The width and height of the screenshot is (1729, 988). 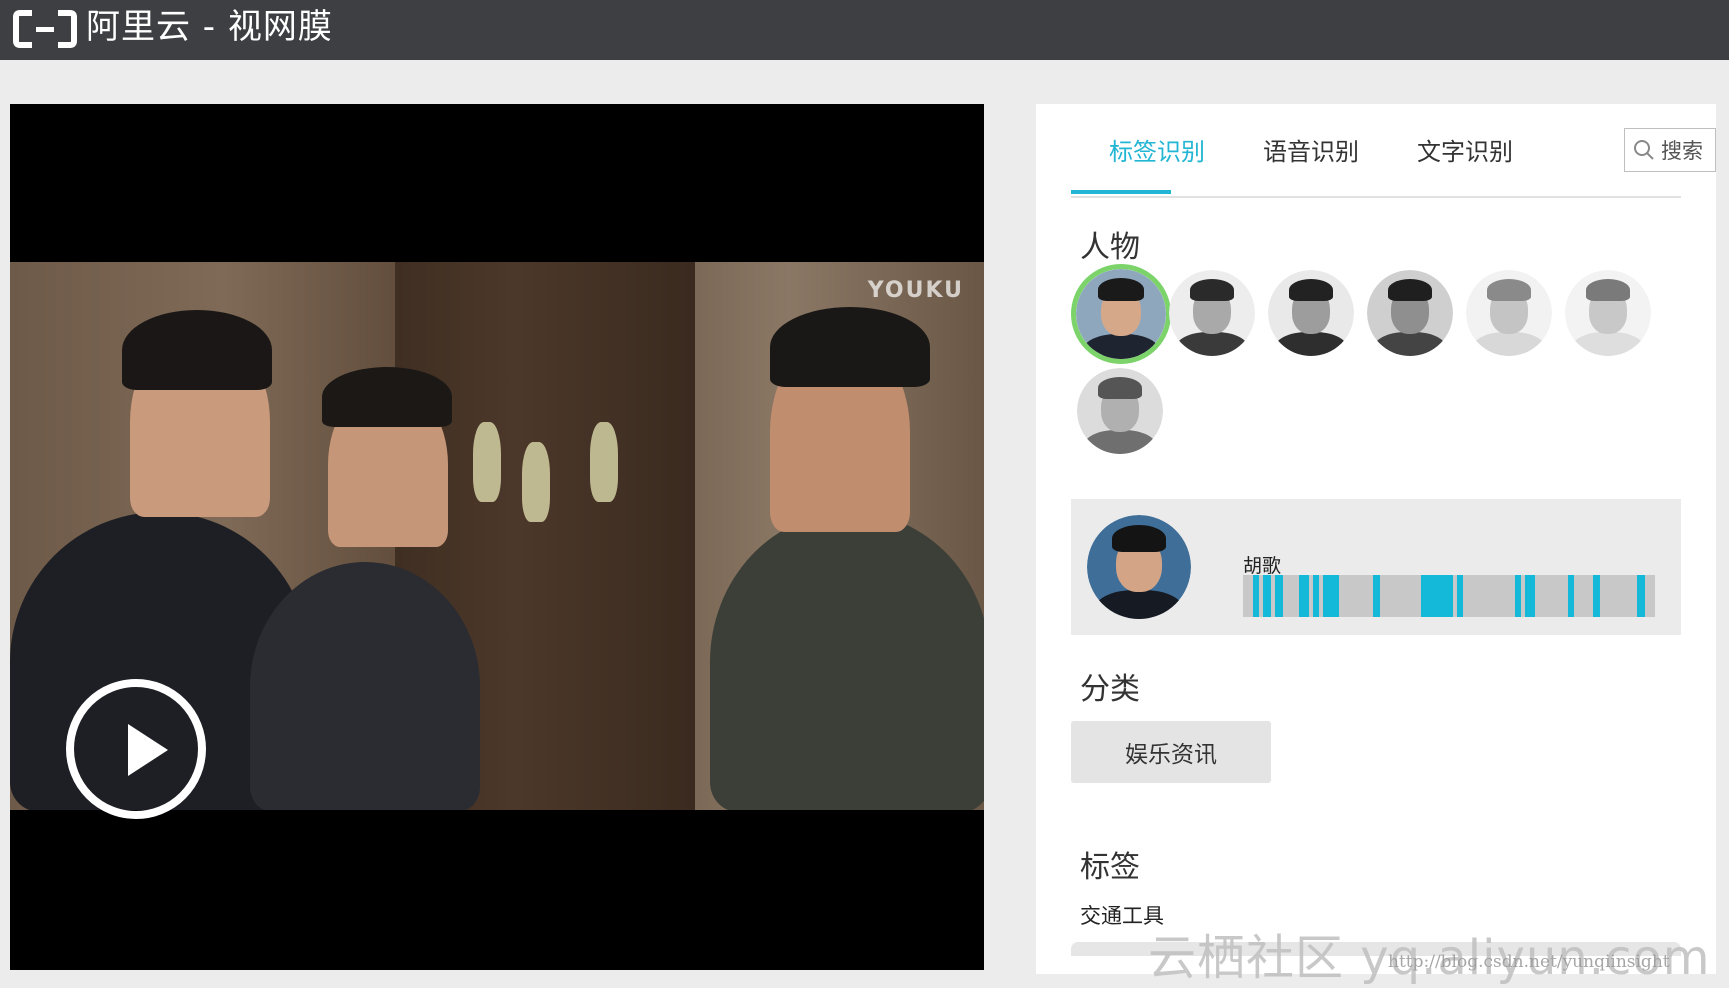 What do you see at coordinates (847, 661) in the screenshot?
I see `person-right-body` at bounding box center [847, 661].